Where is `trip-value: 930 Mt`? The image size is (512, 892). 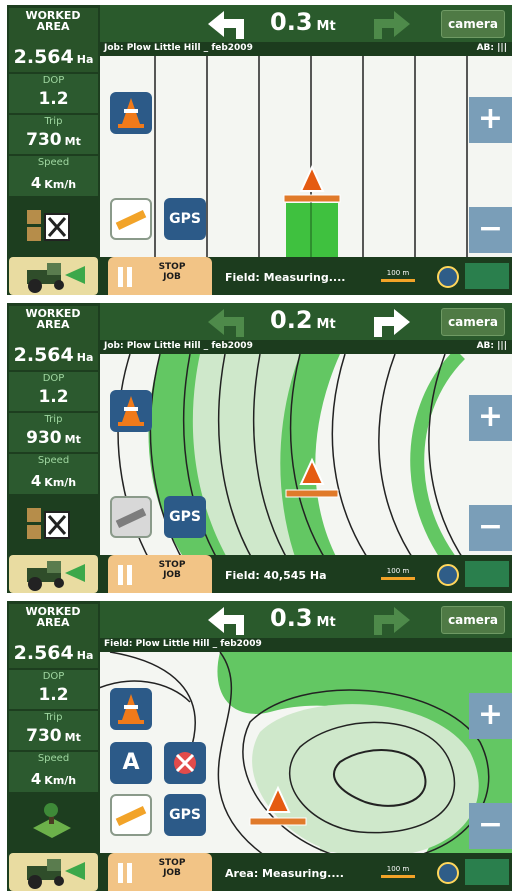 trip-value: 930 Mt is located at coordinates (53, 438).